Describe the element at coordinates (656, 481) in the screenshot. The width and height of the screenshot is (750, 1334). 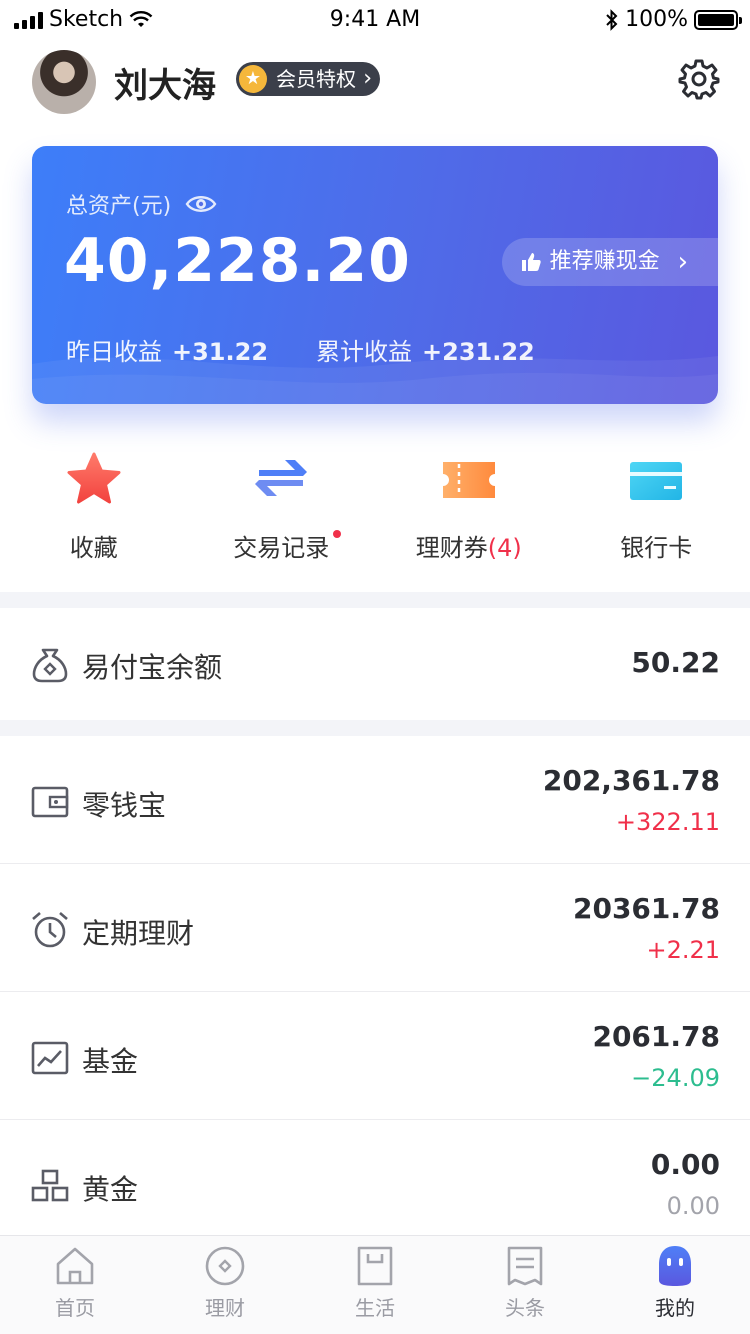
I see `bank-card-icon` at that location.